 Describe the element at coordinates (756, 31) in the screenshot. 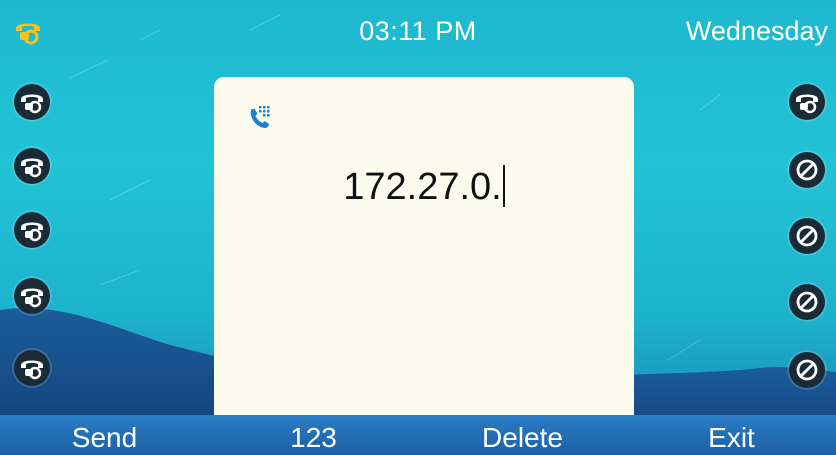

I see `weekday-label: Wednesday` at that location.